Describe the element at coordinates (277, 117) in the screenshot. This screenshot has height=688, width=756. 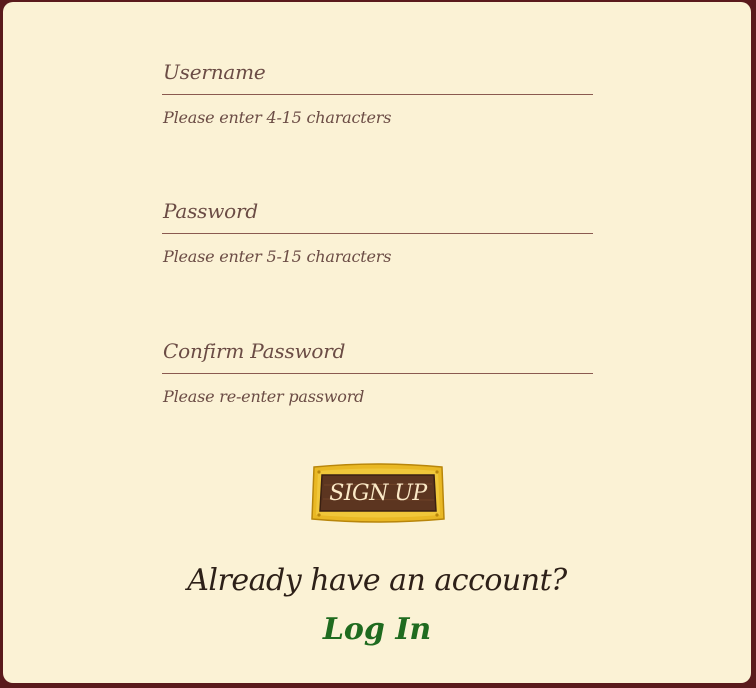
I see `username-hint: Please enter 4-15 characters` at that location.